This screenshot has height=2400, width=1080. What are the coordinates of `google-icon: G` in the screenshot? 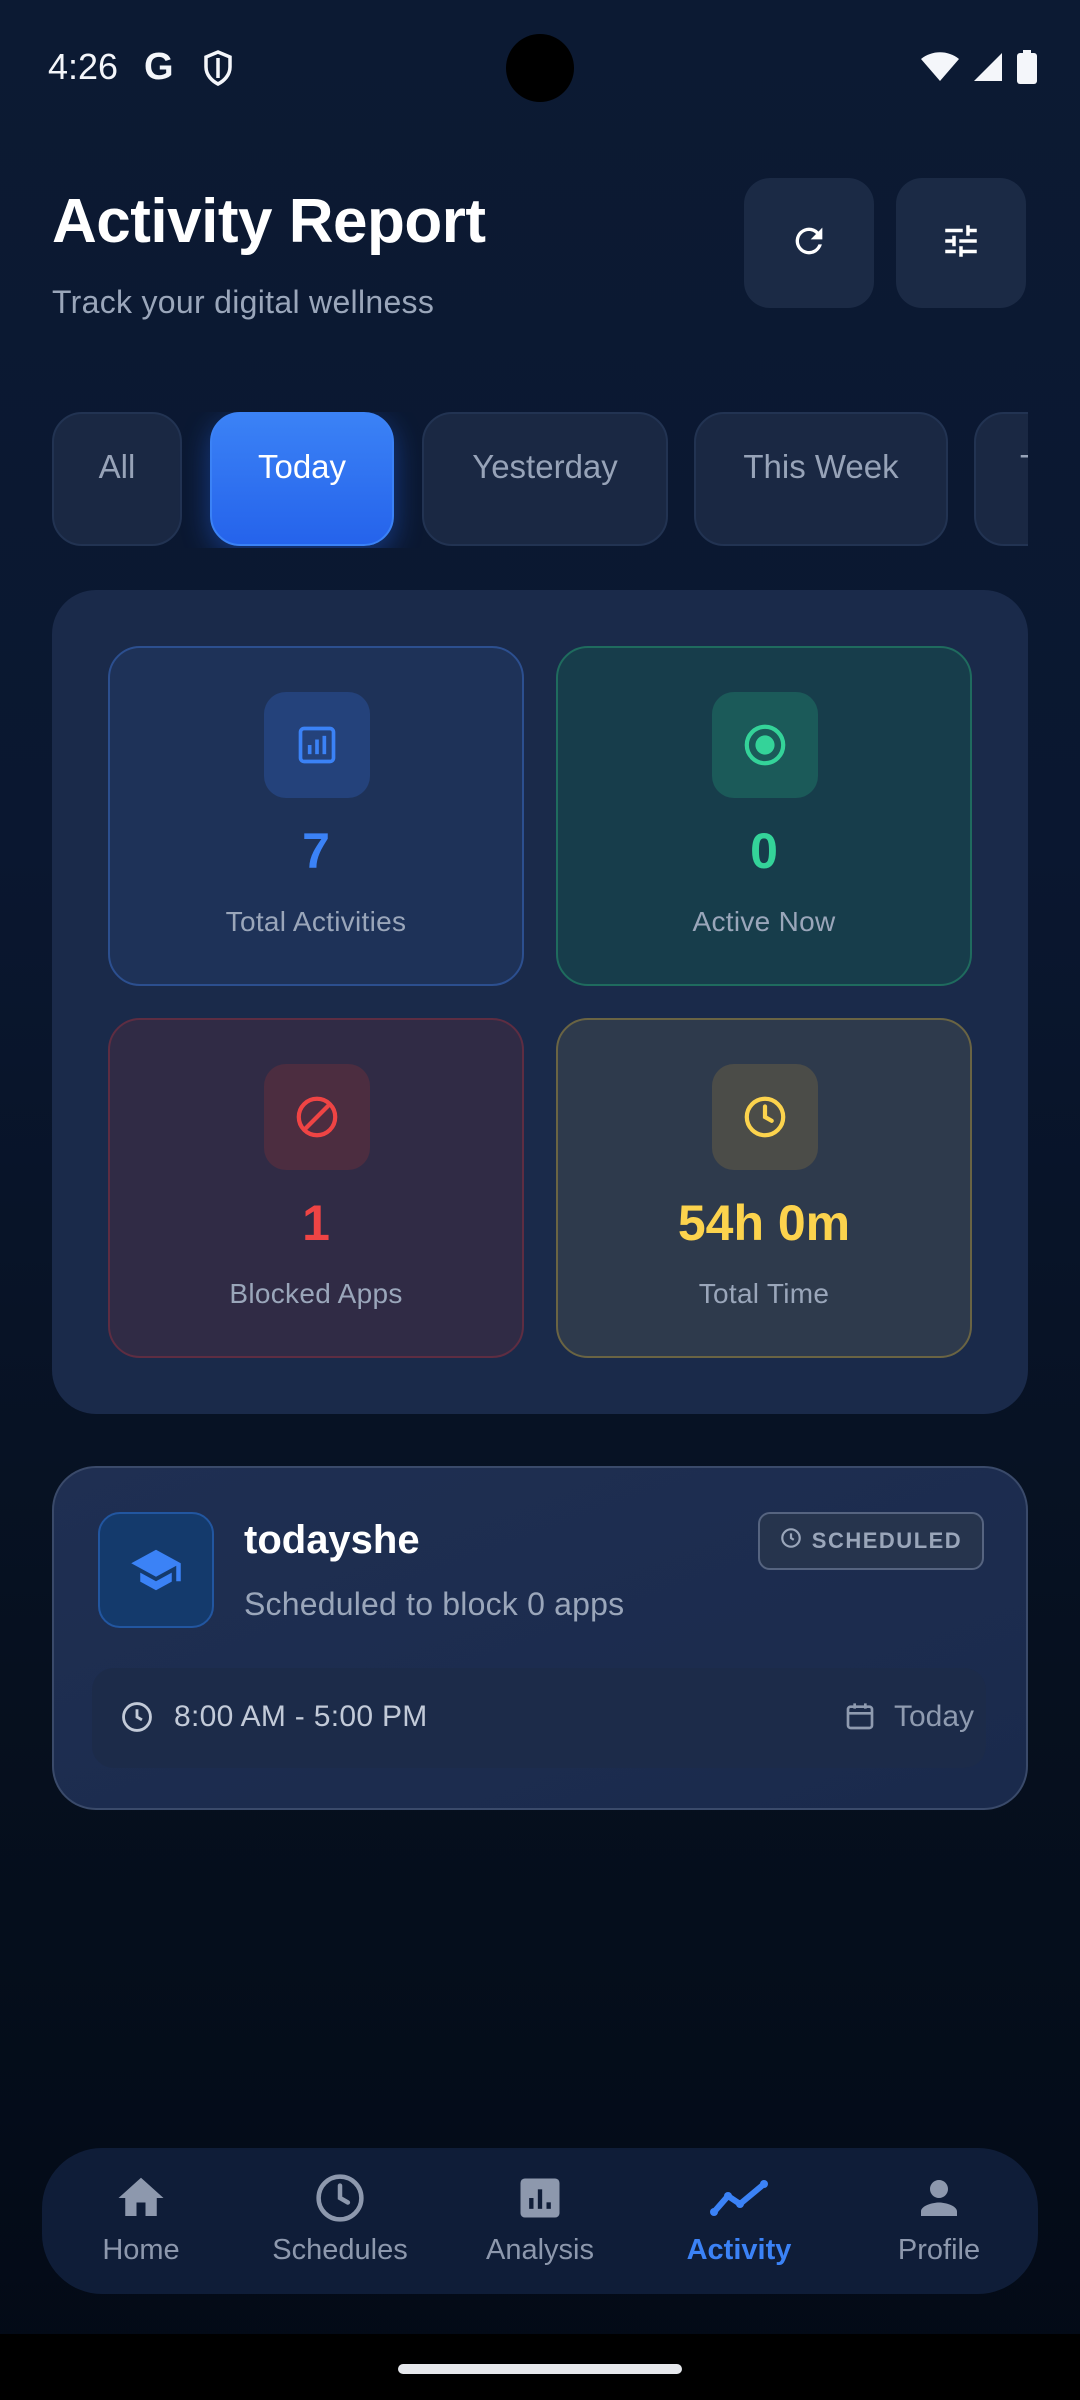 It's located at (159, 67).